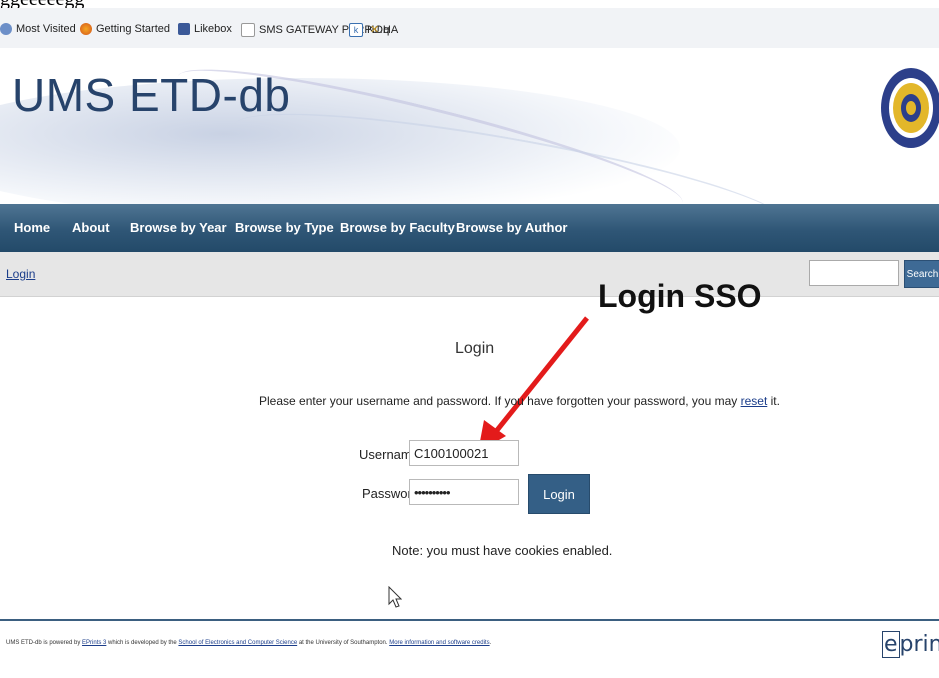 The image size is (939, 678). What do you see at coordinates (910, 108) in the screenshot?
I see `university-seal-logo` at bounding box center [910, 108].